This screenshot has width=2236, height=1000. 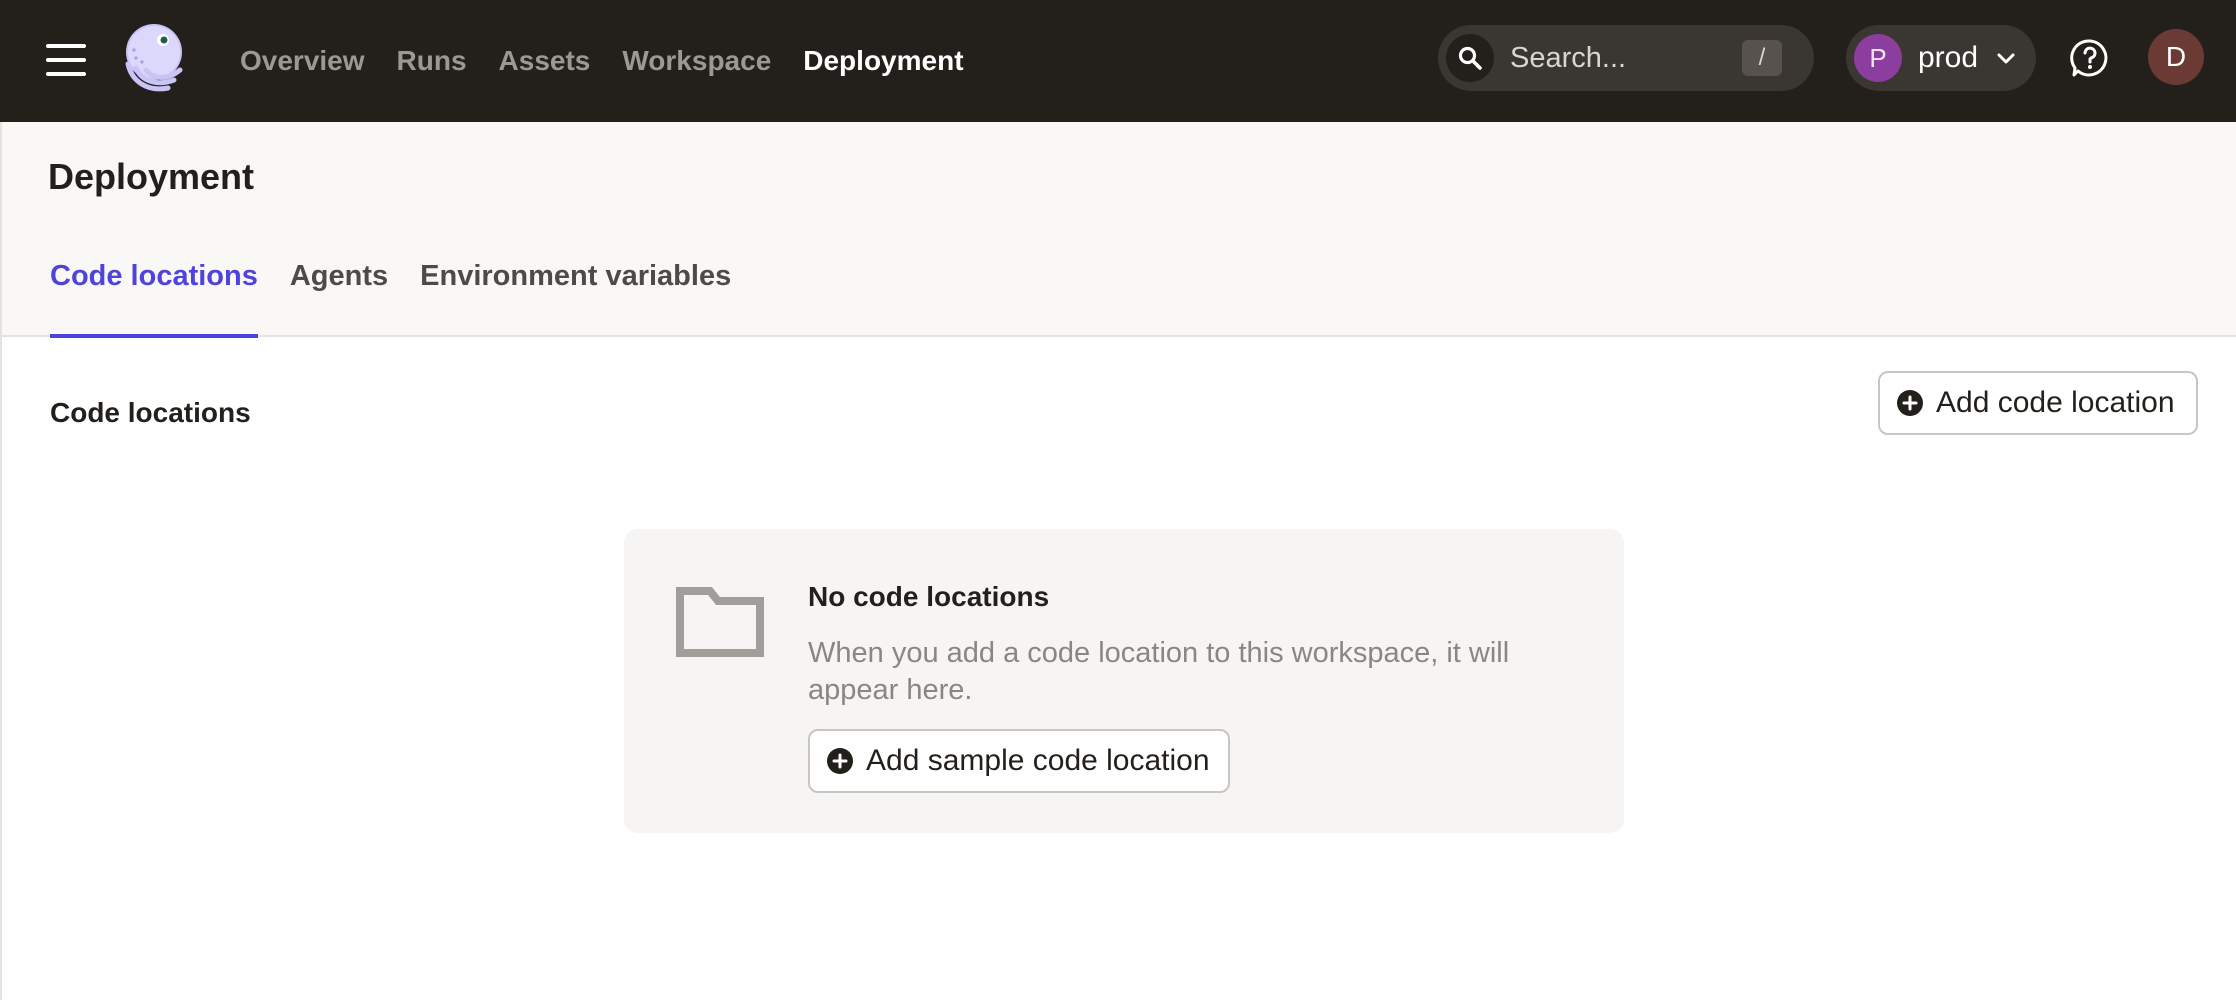 What do you see at coordinates (302, 61) in the screenshot?
I see `nav-overview: Overview` at bounding box center [302, 61].